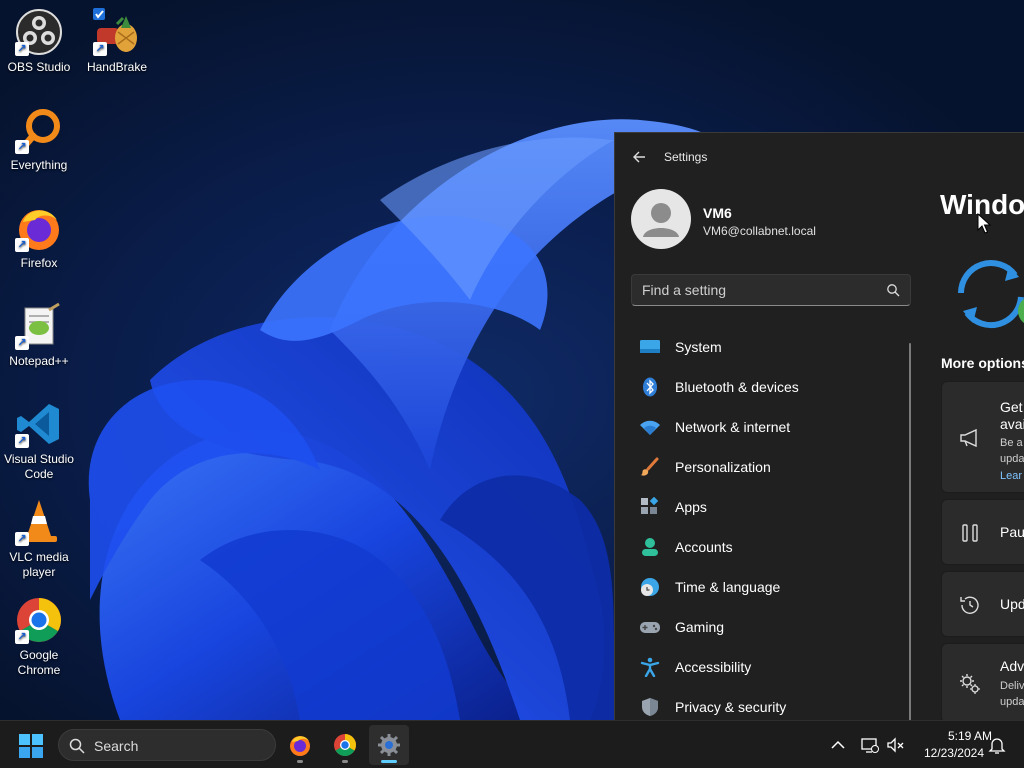  What do you see at coordinates (819, 157) in the screenshot?
I see `title-bar: Settings` at bounding box center [819, 157].